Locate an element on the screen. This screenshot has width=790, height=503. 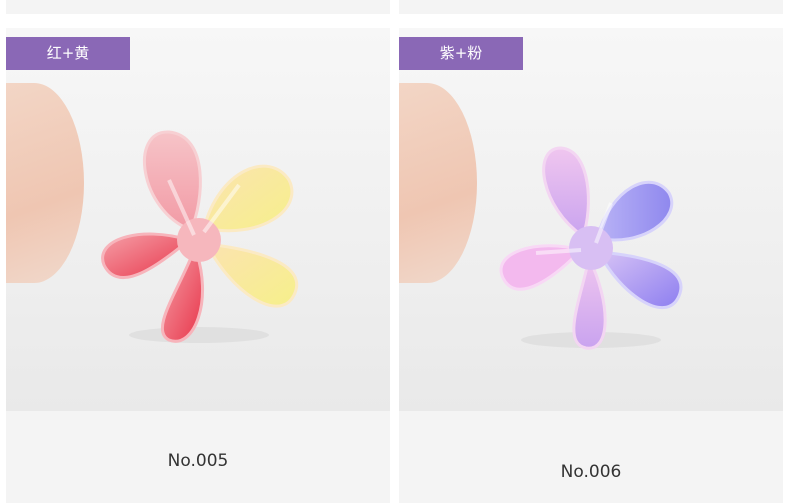
product-number: No.006 is located at coordinates (591, 472).